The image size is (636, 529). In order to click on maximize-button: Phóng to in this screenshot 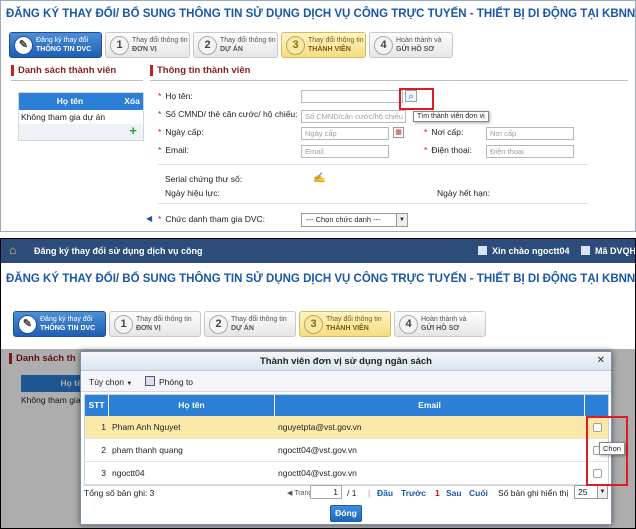, I will do `click(176, 382)`.